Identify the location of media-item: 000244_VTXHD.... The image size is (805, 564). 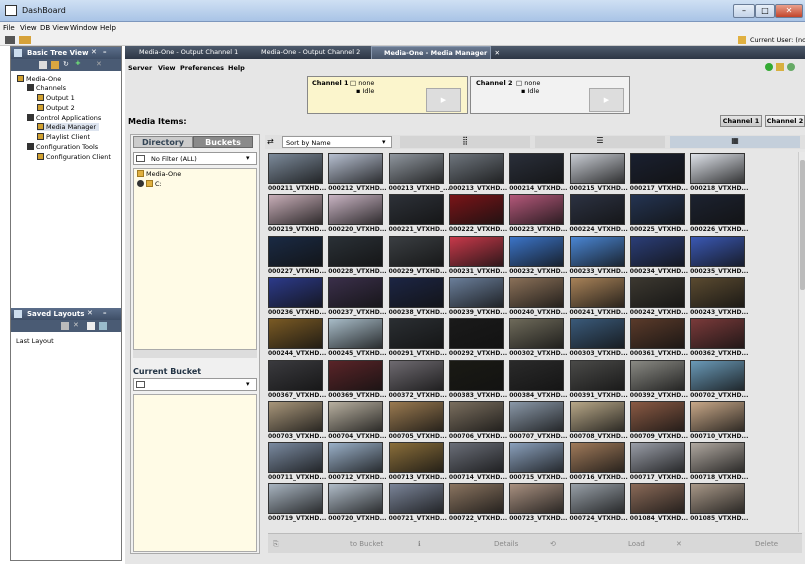
(297, 338).